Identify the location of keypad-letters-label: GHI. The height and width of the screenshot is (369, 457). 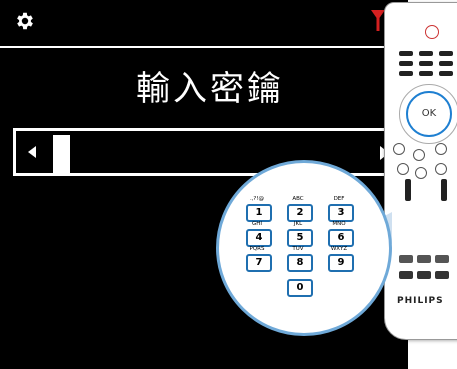
(257, 224).